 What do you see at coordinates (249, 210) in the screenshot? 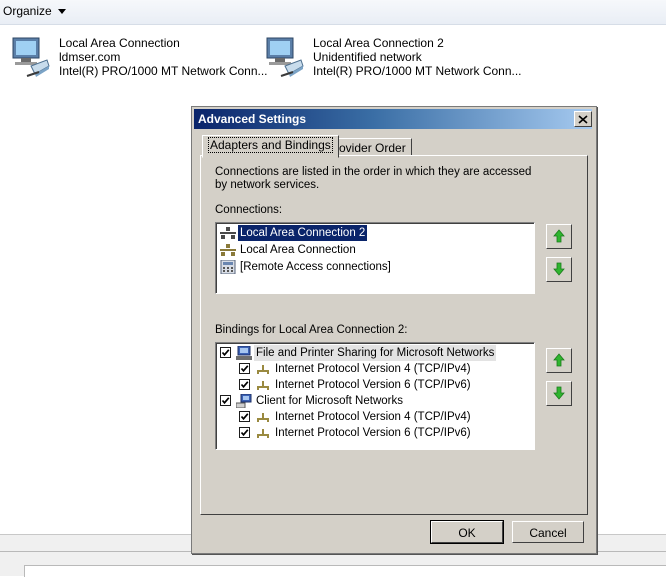
I see `connections-label: Connections:` at bounding box center [249, 210].